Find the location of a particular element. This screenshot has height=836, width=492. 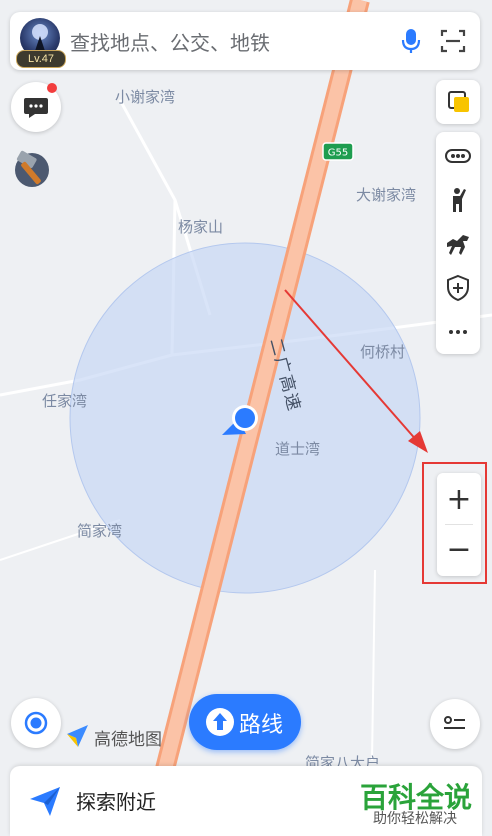

place-label: 小谢家湾 is located at coordinates (145, 97).